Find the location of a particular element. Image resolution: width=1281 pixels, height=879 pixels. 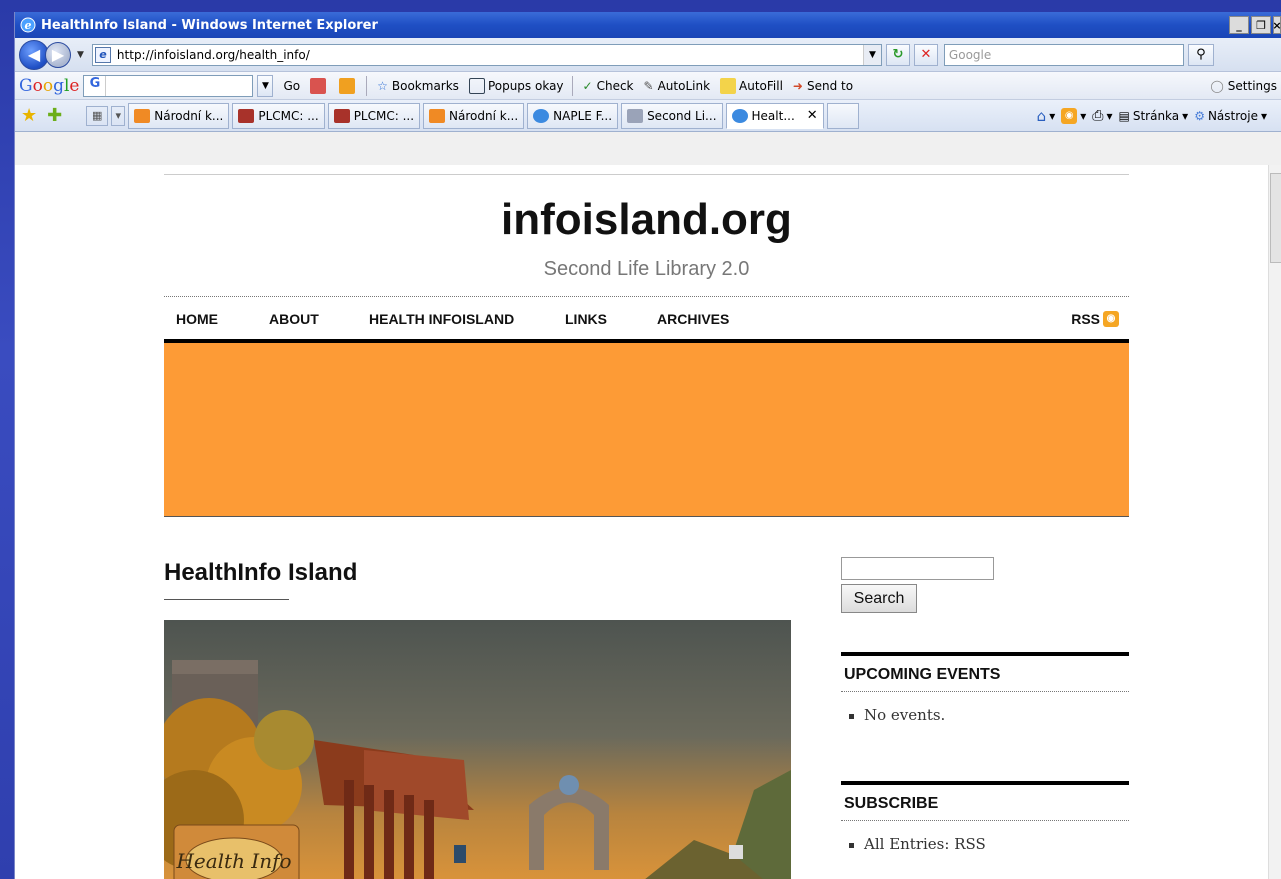

close-tab-icon: ✕ is located at coordinates (812, 115).